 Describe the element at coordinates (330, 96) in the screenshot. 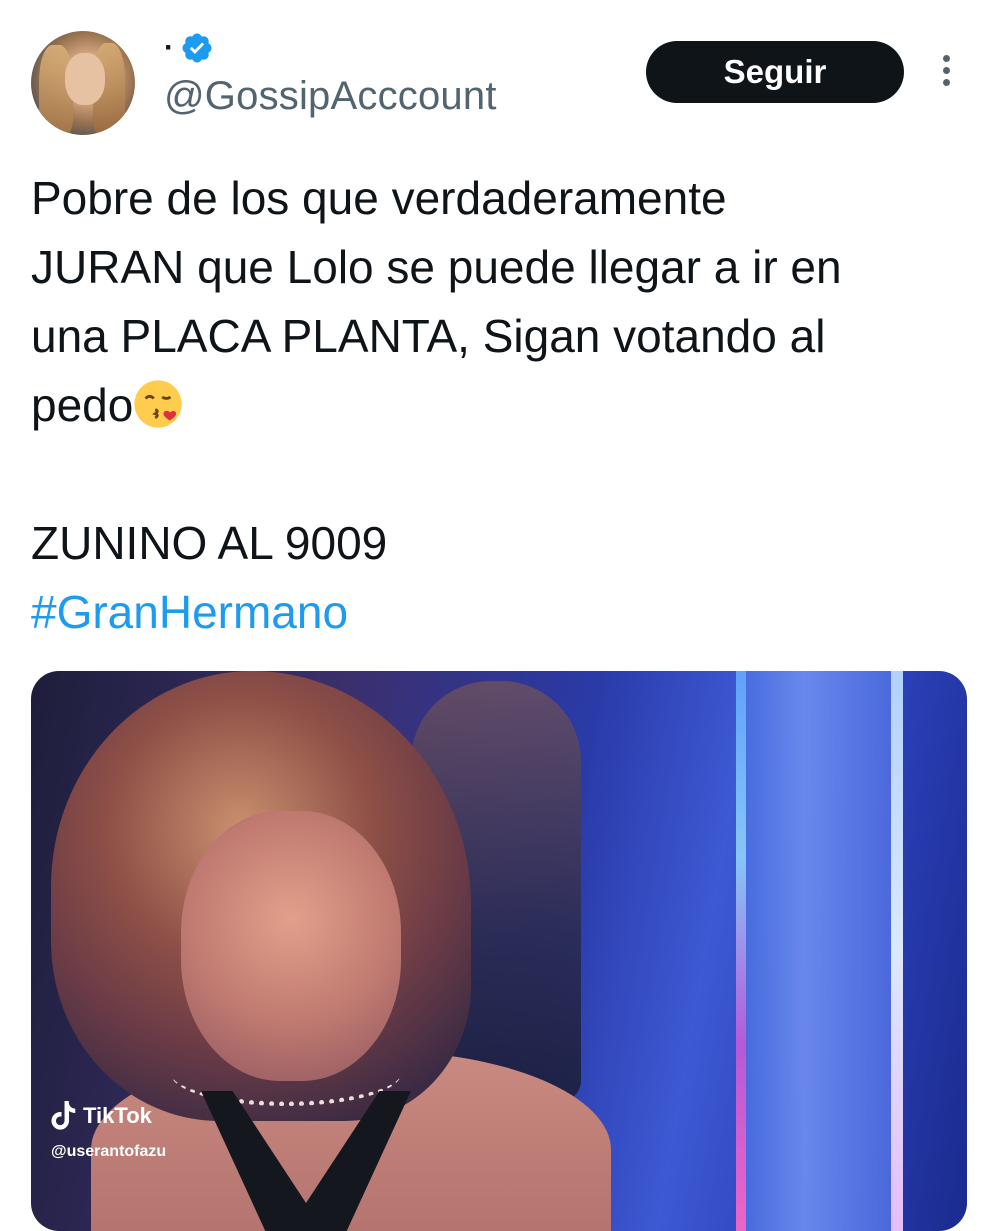

I see `author-handle: @GossipAcccount` at that location.